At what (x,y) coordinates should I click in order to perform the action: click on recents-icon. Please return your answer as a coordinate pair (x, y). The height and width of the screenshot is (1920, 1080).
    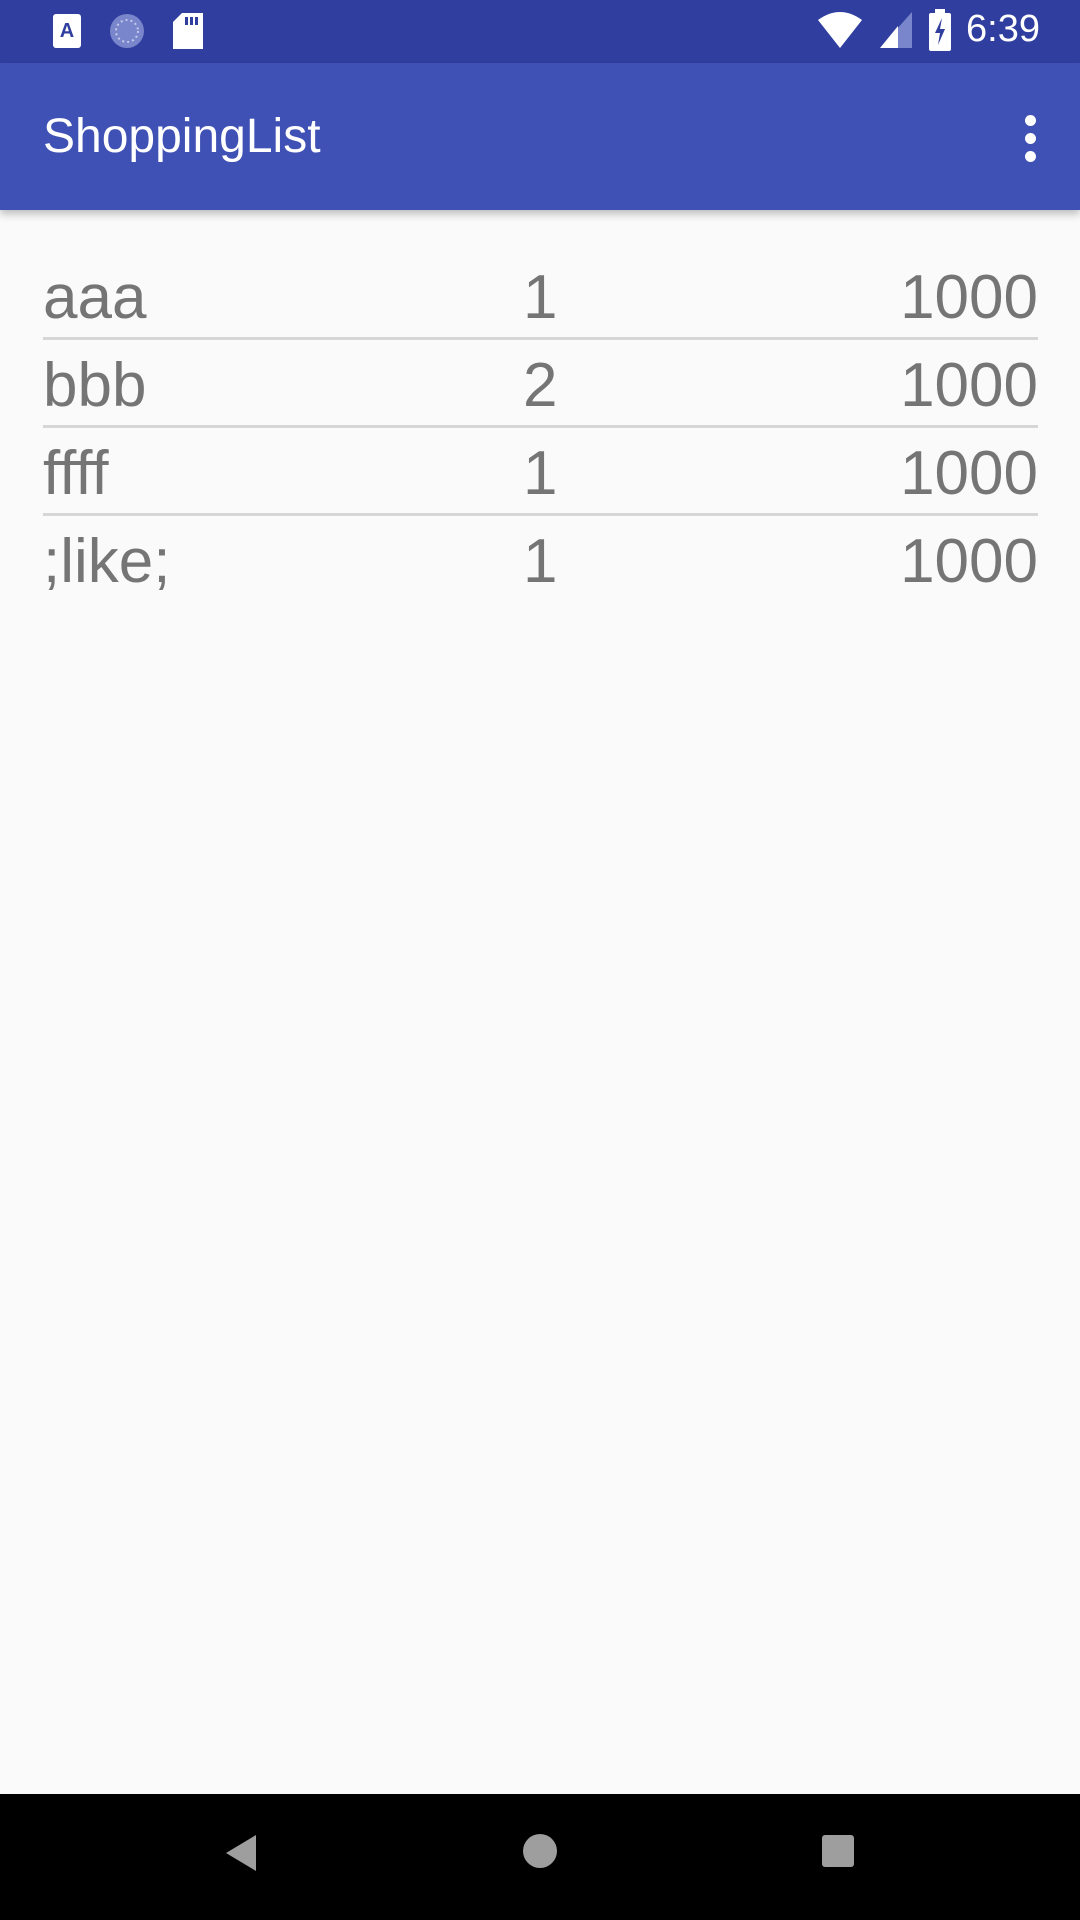
    Looking at the image, I should click on (838, 1851).